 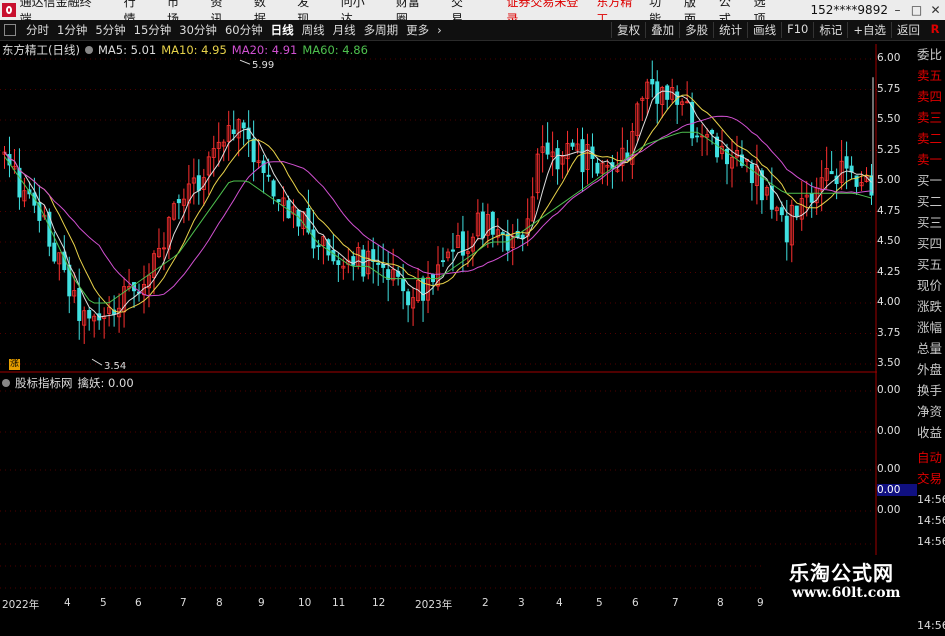 What do you see at coordinates (931, 180) in the screenshot?
I see `quote-label: 买一` at bounding box center [931, 180].